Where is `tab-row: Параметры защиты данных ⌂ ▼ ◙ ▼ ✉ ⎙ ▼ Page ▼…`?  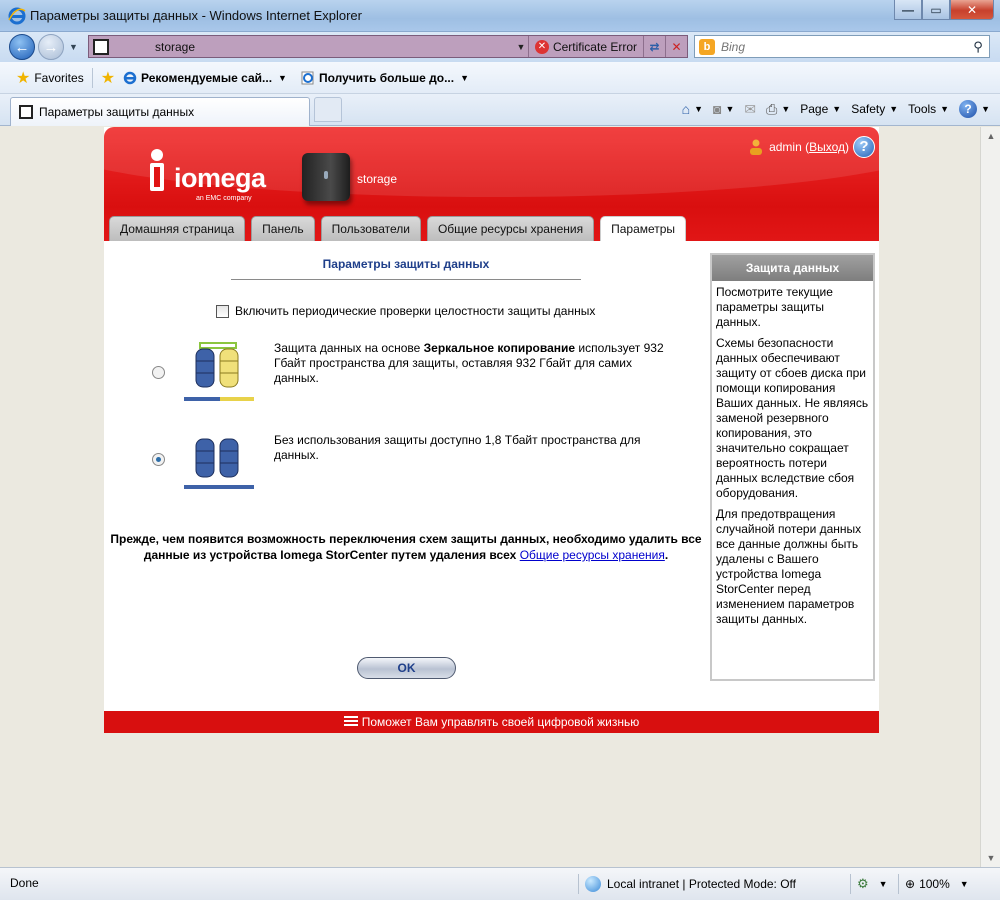 tab-row: Параметры защиты данных ⌂ ▼ ◙ ▼ ✉ ⎙ ▼ Page ▼… is located at coordinates (500, 110).